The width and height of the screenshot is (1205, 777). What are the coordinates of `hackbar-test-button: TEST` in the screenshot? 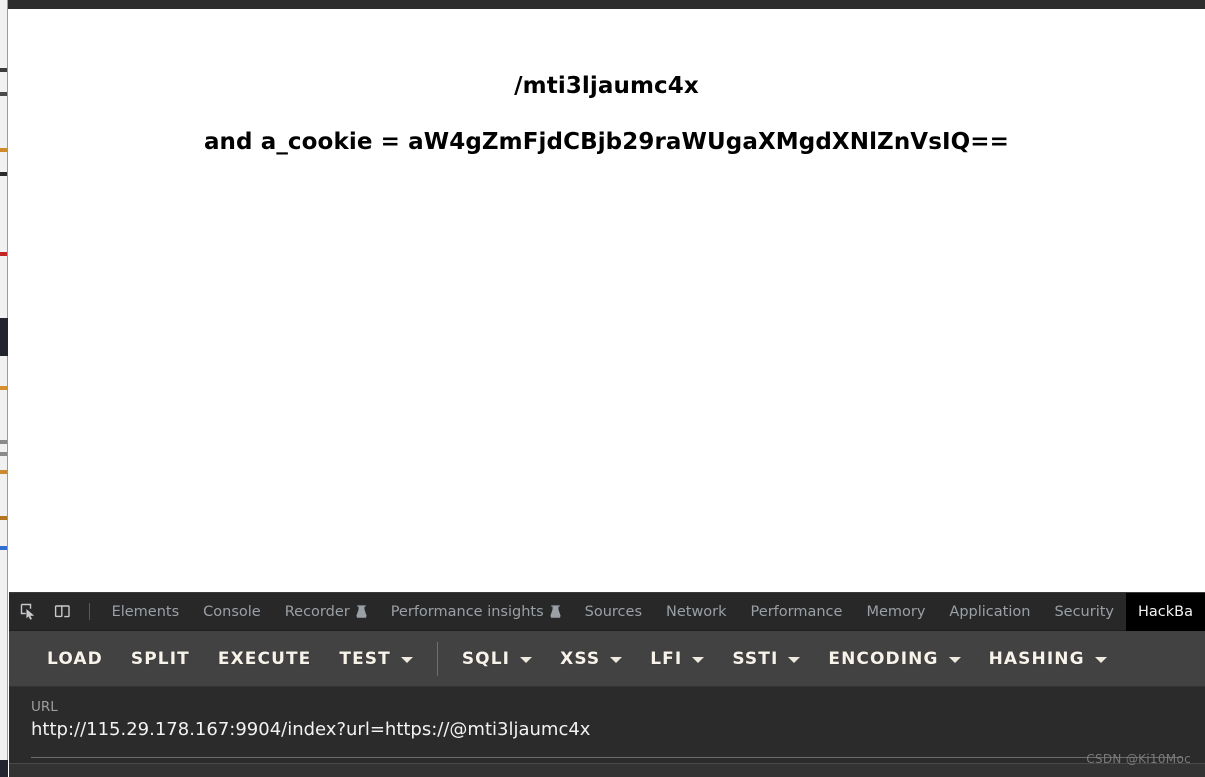 It's located at (375, 659).